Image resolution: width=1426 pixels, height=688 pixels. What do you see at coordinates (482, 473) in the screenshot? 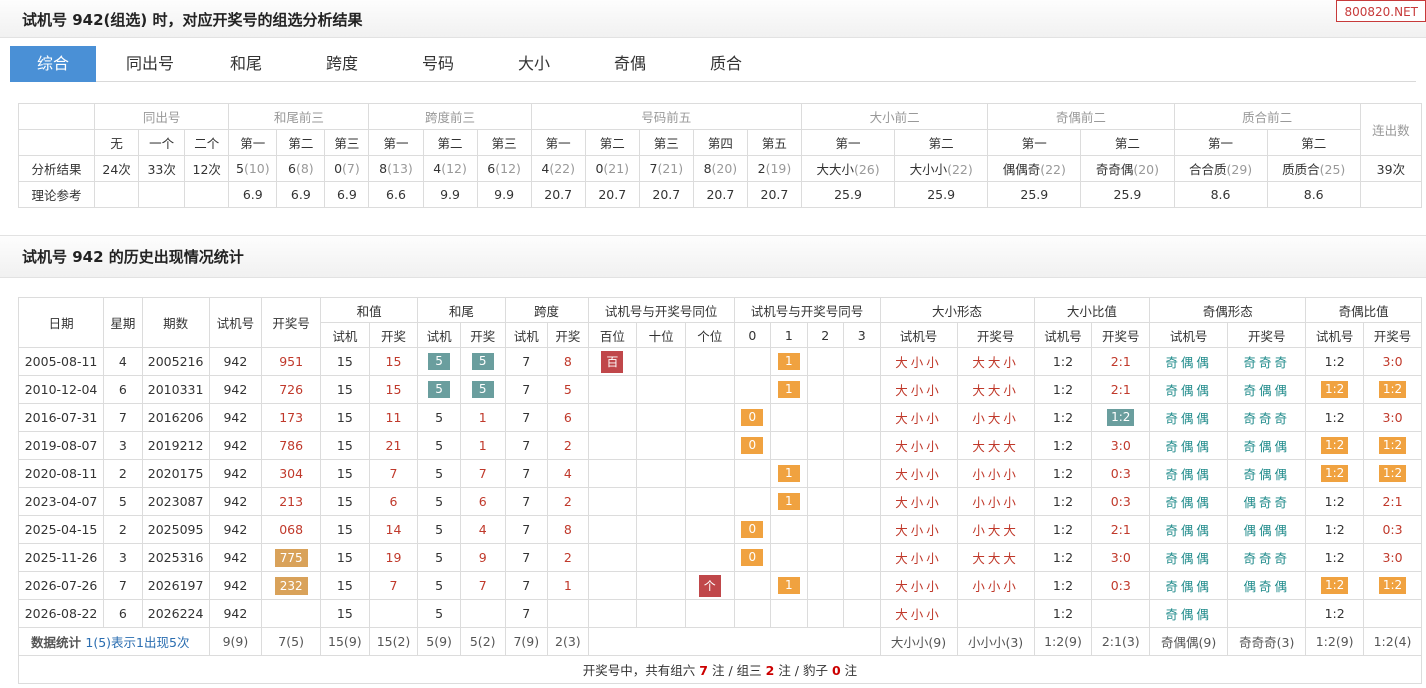
I see `tail-value: 7` at bounding box center [482, 473].